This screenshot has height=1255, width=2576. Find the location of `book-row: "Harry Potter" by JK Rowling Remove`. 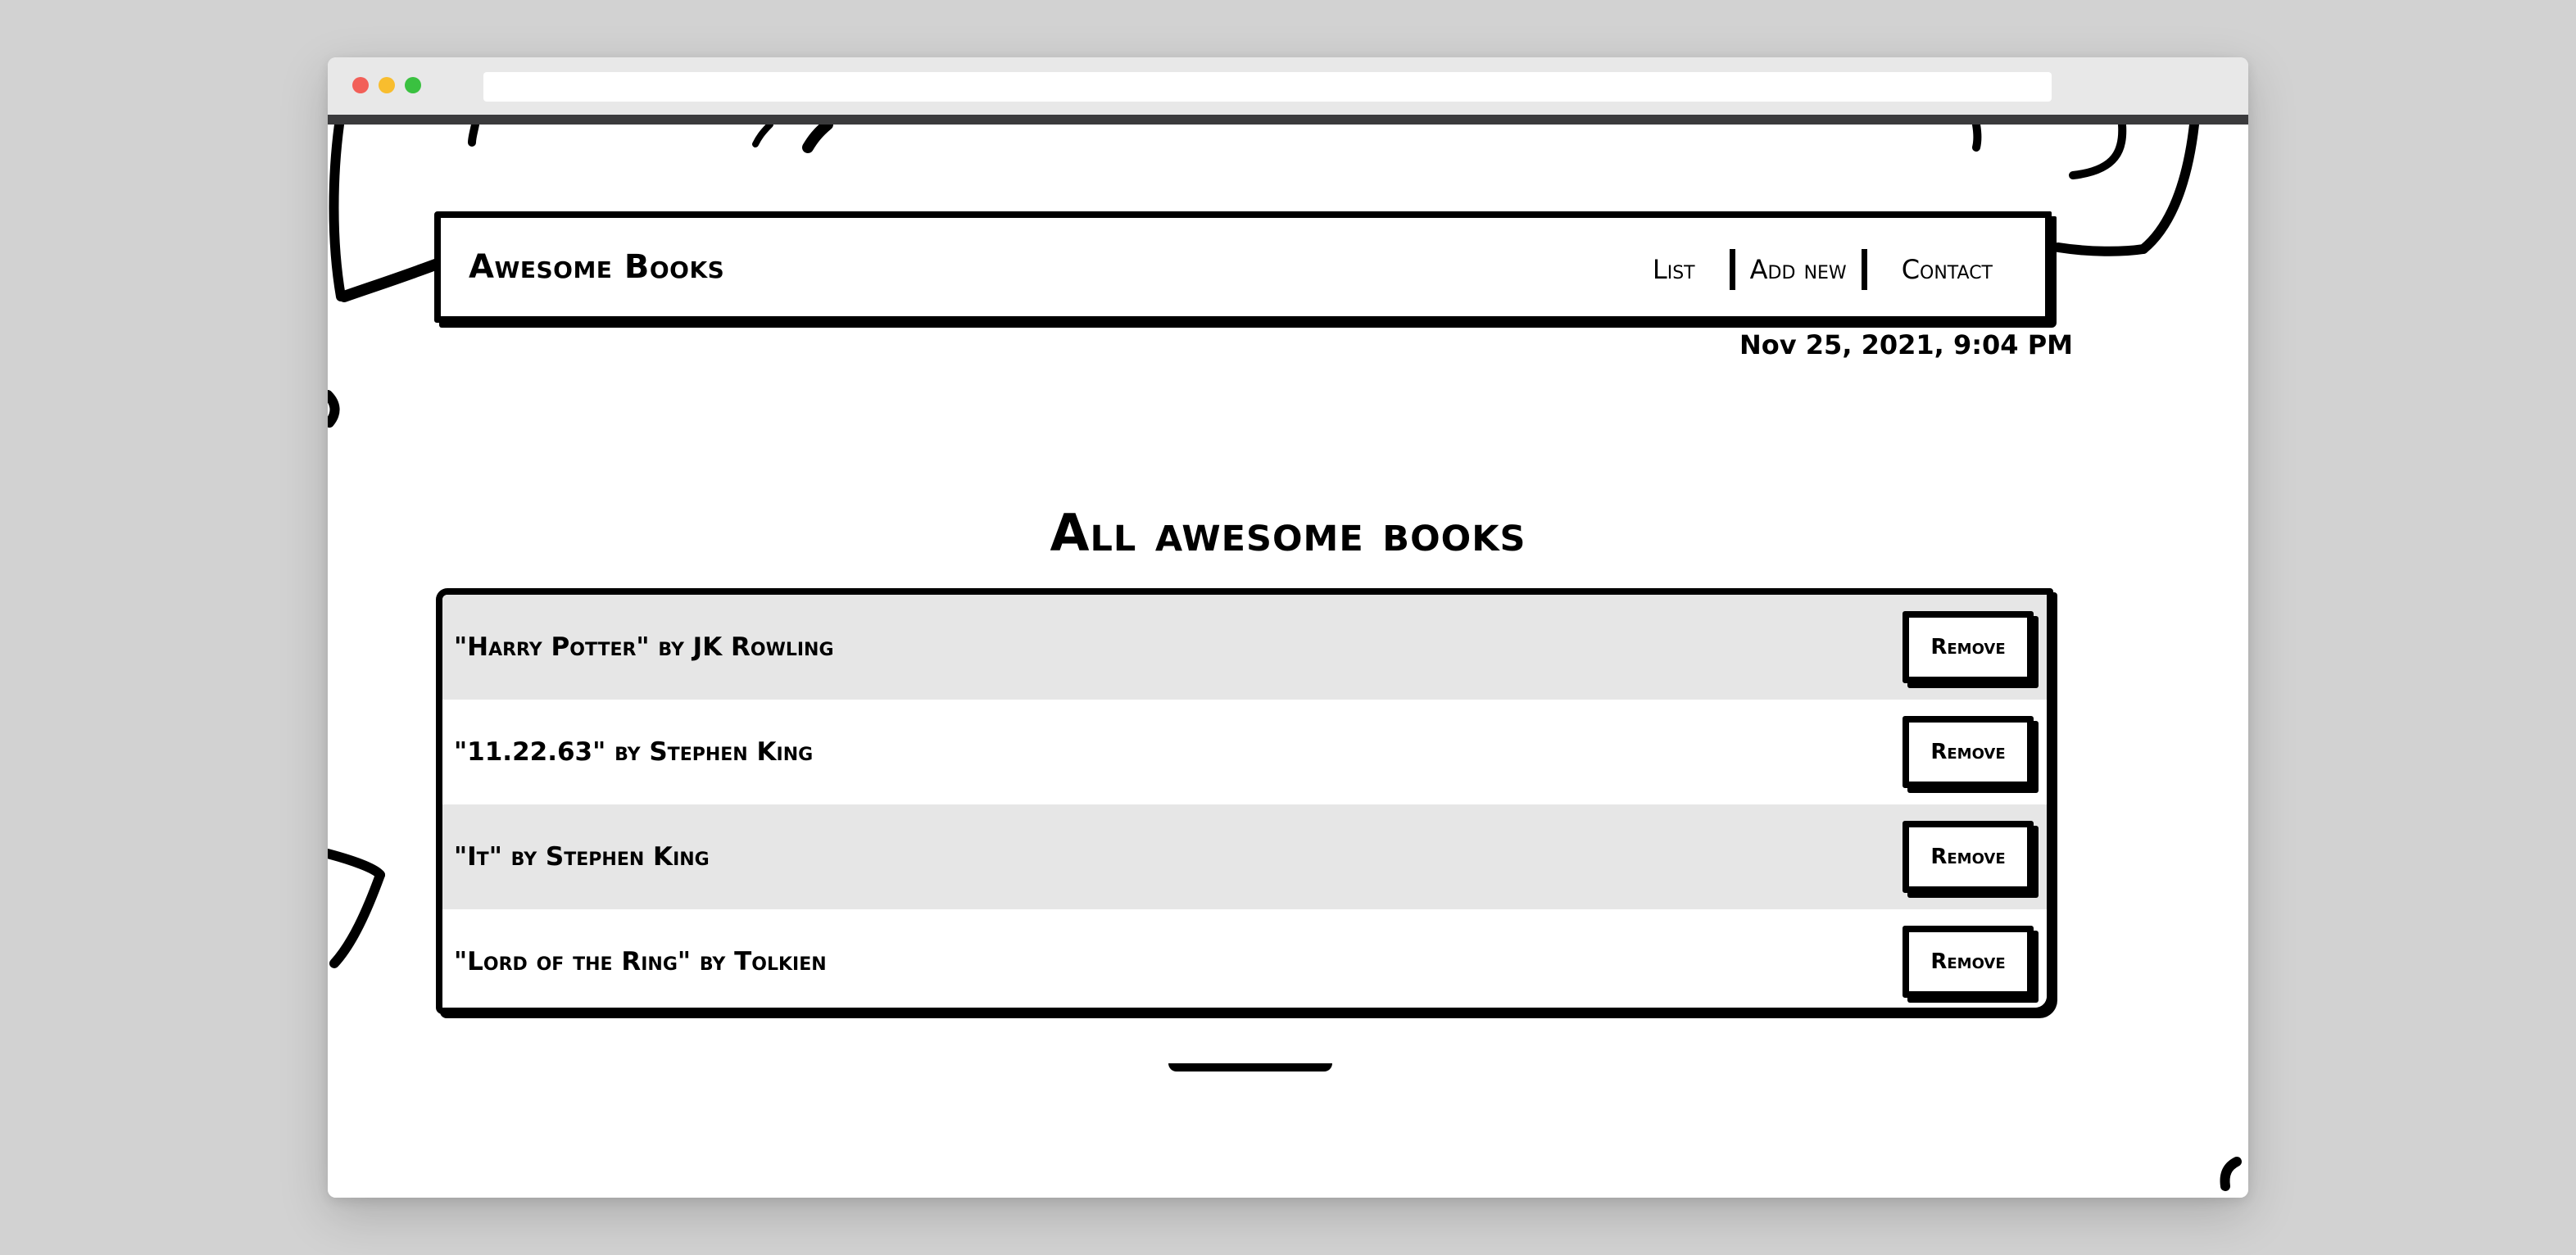

book-row: "Harry Potter" by JK Rowling Remove is located at coordinates (1244, 647).